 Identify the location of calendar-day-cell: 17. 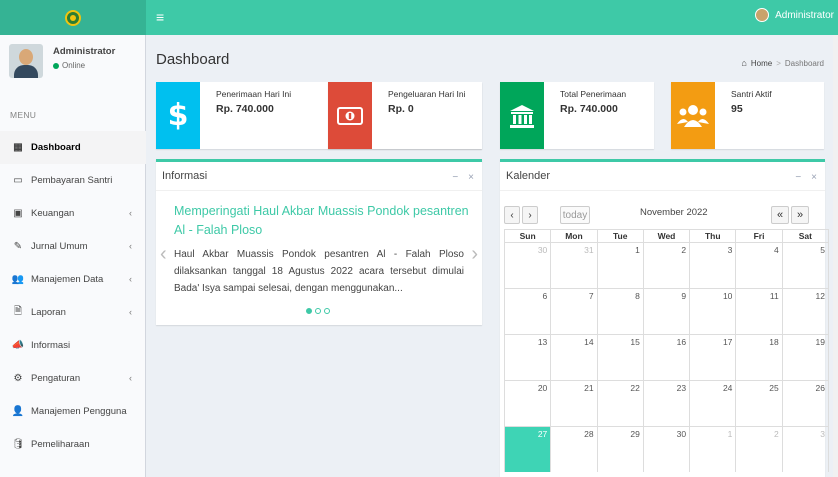
(712, 357).